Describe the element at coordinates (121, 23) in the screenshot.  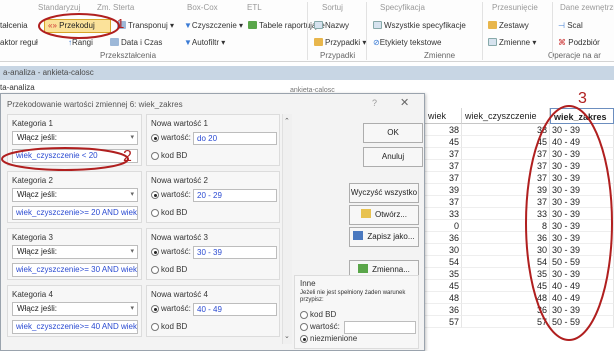
I see `annotation-number-1: 1` at that location.